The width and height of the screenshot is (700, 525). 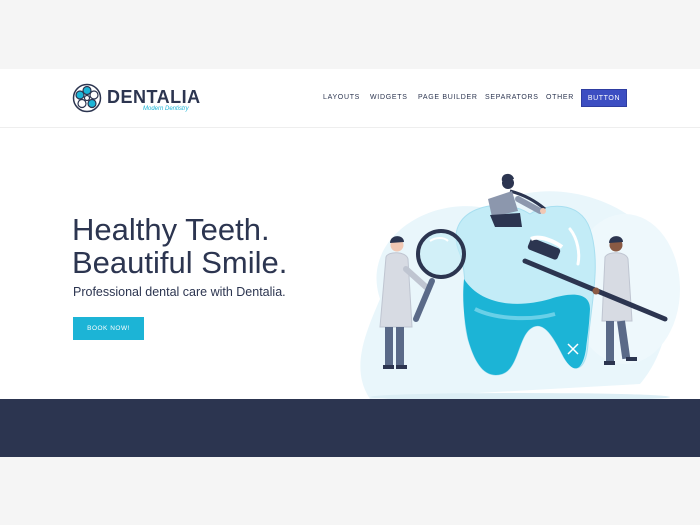 I want to click on footer-band, so click(x=350, y=428).